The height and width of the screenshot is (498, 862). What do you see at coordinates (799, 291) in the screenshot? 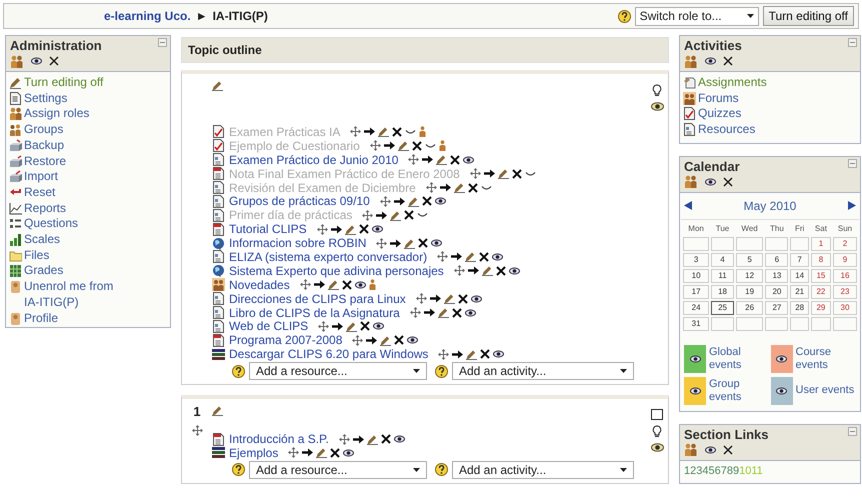
I see `day-cell: 21` at bounding box center [799, 291].